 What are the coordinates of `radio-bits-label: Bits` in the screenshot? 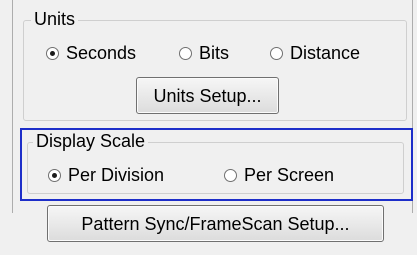 It's located at (214, 53).